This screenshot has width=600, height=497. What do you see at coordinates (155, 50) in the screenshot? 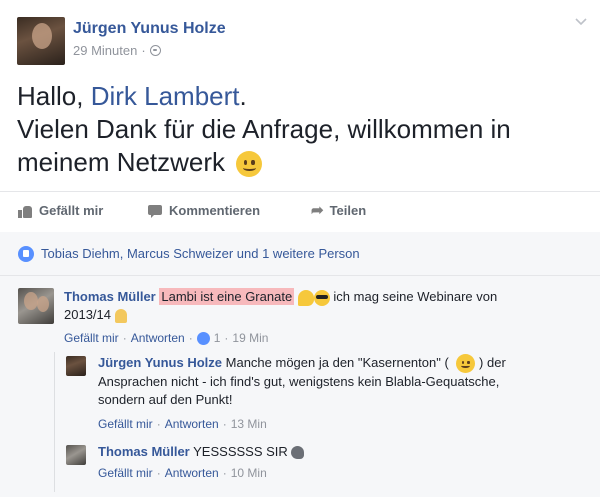
I see `globe-icon` at bounding box center [155, 50].